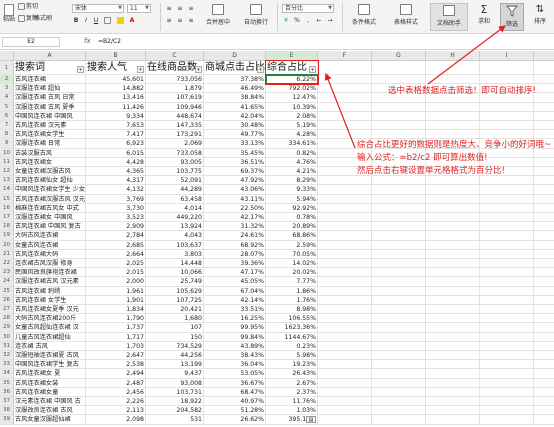  I want to click on row-header: 23, so click(7, 273).